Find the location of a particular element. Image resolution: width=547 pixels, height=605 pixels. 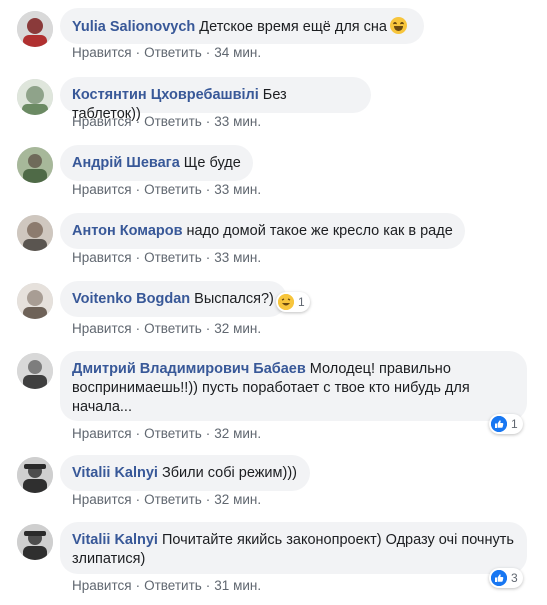

reaction-badge: 3 is located at coordinates (506, 578).